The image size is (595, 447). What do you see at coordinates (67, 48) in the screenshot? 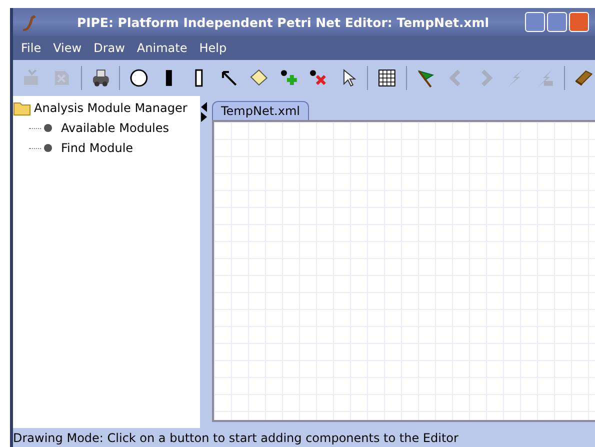
I see `menu-item: View` at bounding box center [67, 48].